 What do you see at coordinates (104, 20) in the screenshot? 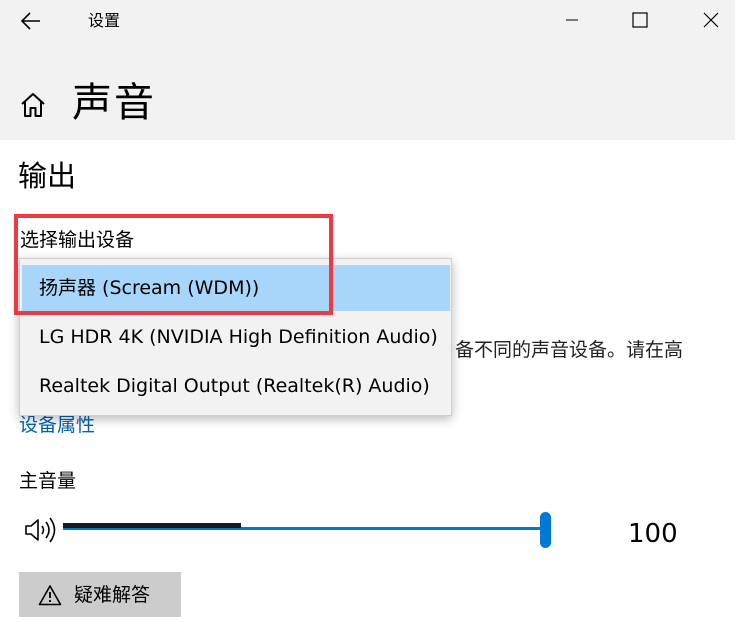
I see `app-title: 设置` at bounding box center [104, 20].